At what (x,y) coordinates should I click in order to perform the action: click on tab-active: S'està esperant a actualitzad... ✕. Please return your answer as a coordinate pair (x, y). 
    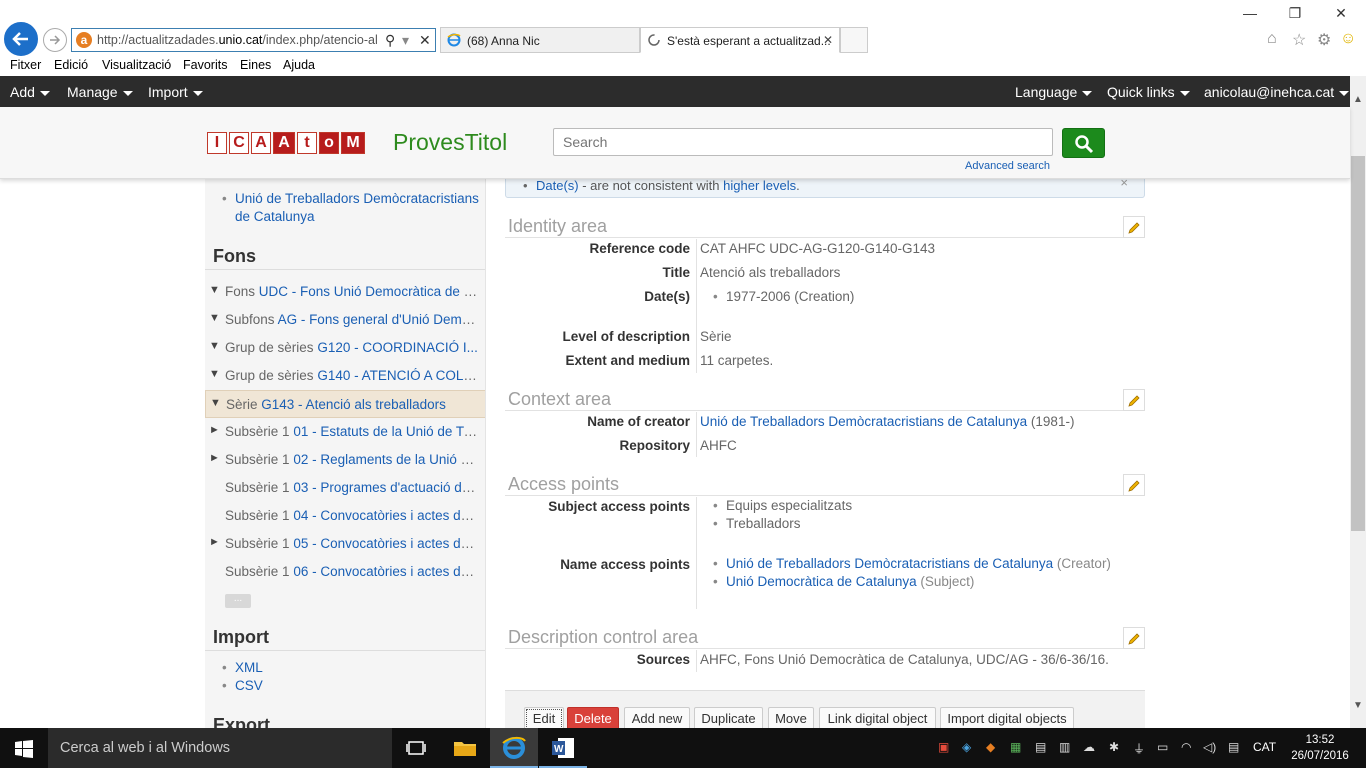
    Looking at the image, I should click on (740, 40).